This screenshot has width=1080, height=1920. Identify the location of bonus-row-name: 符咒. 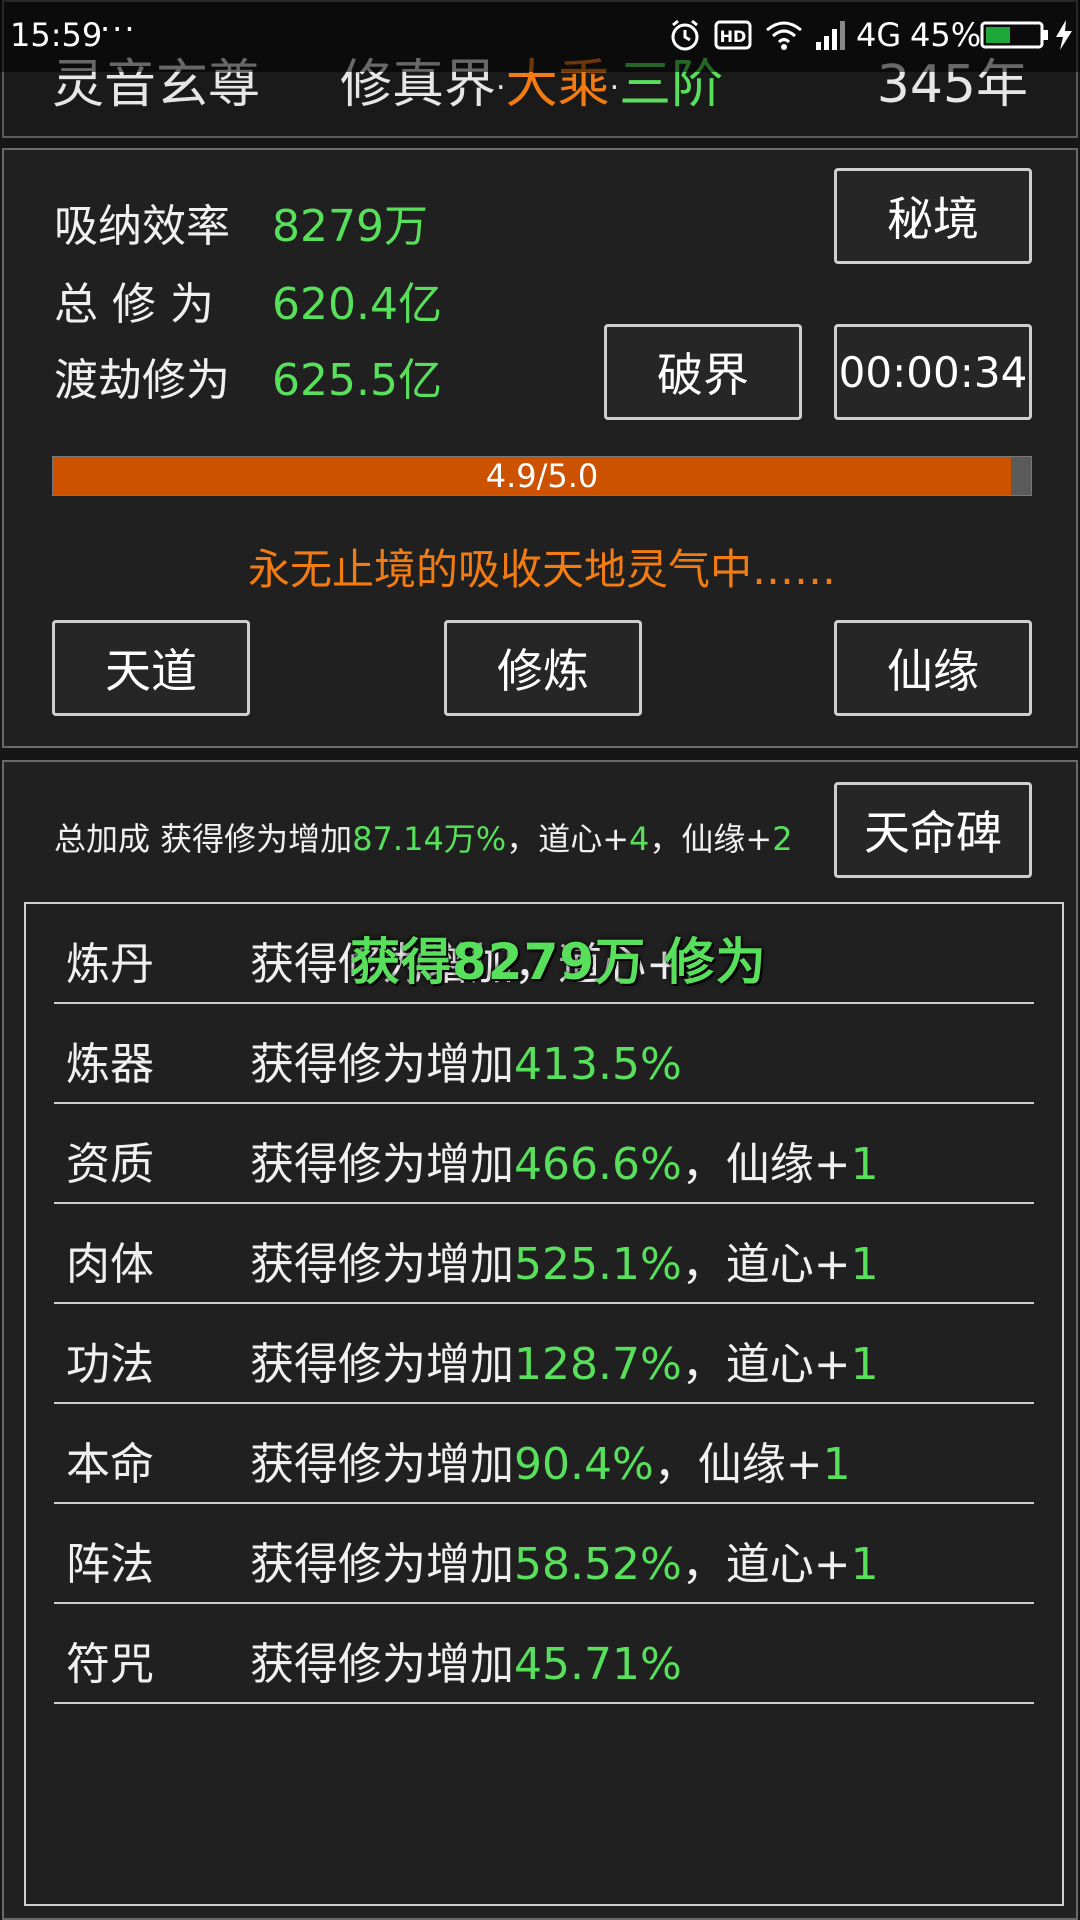
(110, 1664).